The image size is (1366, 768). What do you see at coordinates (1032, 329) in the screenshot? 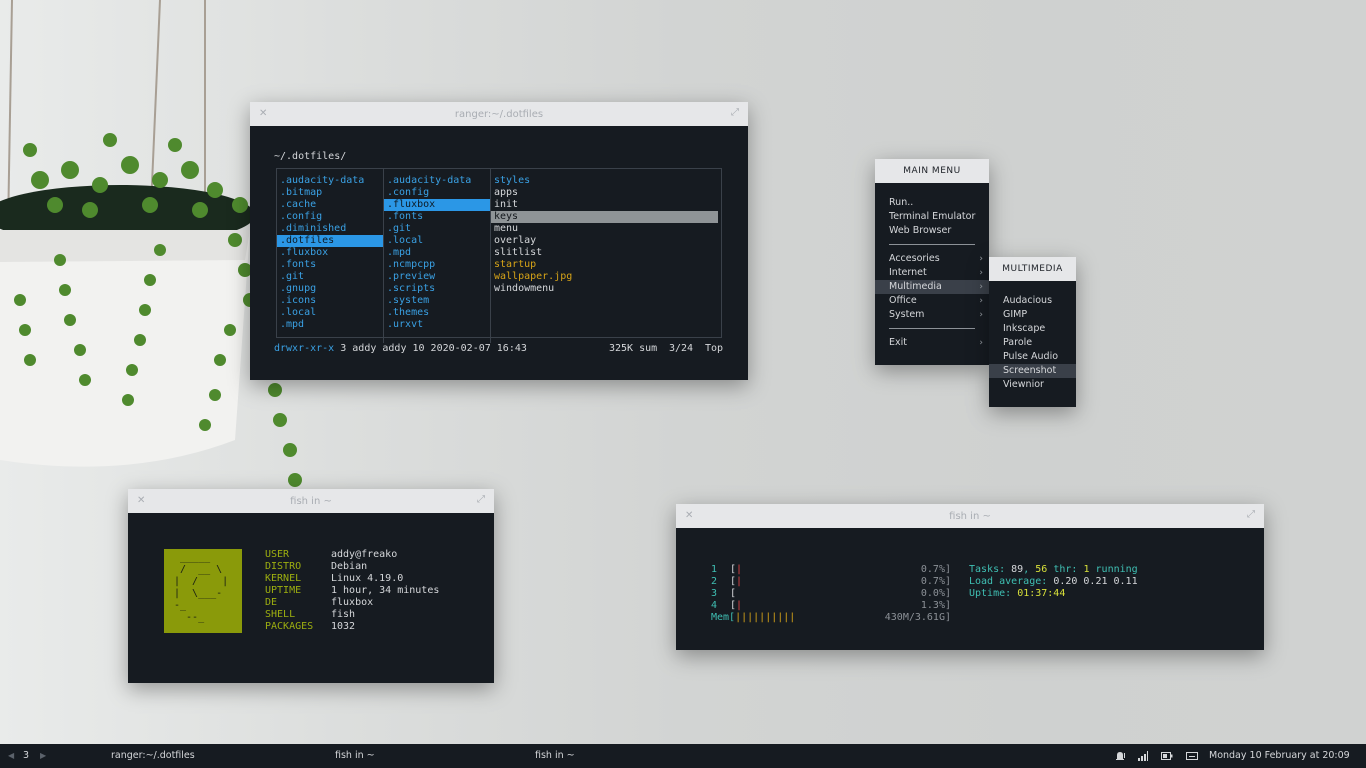
I see `menu-item-inkscape: Inkscape` at bounding box center [1032, 329].